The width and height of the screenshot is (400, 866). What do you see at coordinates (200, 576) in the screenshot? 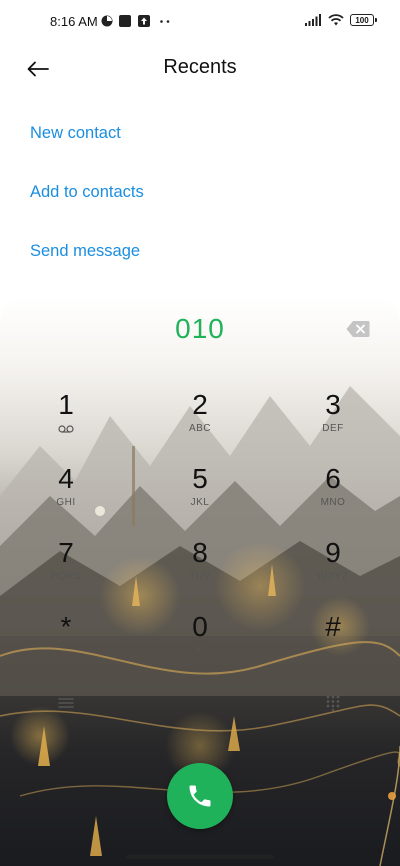
I see `key-letters: TUV` at bounding box center [200, 576].